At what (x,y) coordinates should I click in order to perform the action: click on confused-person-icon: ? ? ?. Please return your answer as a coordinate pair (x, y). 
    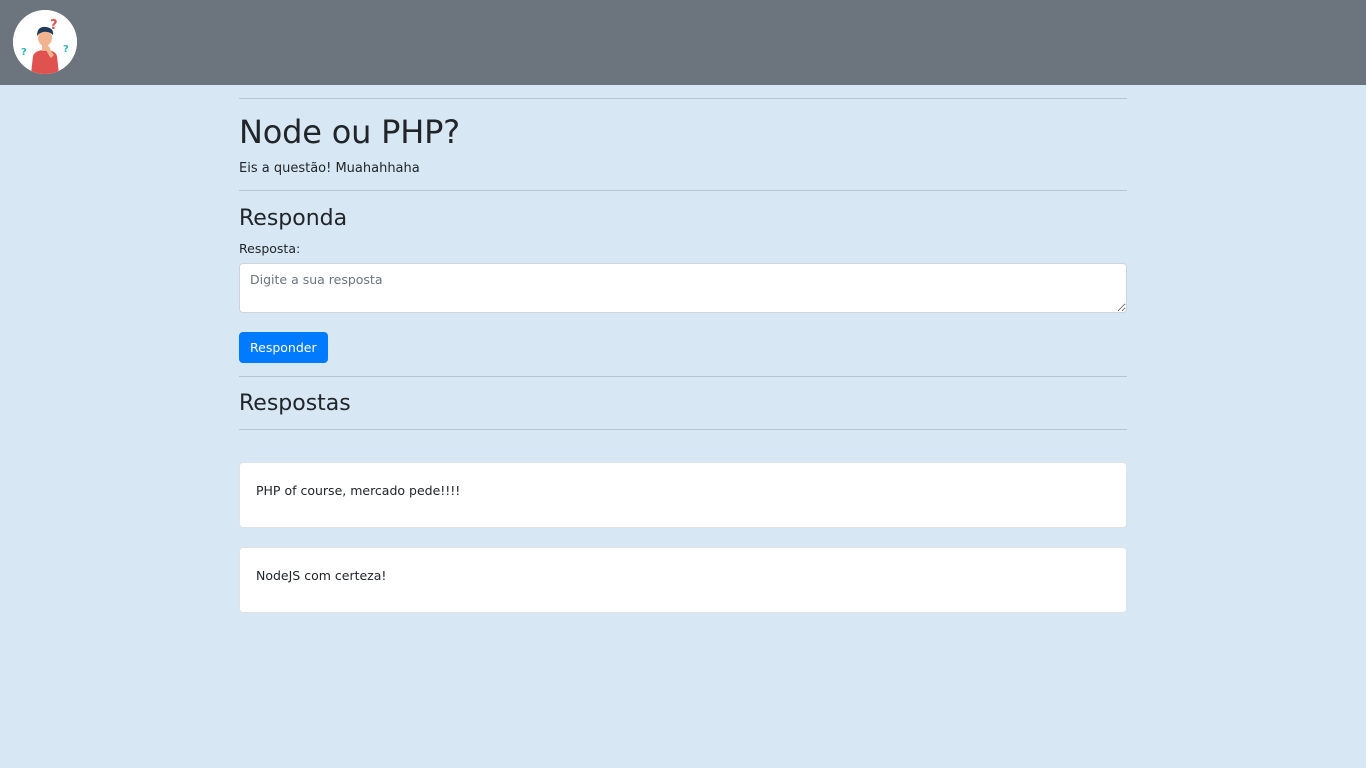
    Looking at the image, I should click on (45, 42).